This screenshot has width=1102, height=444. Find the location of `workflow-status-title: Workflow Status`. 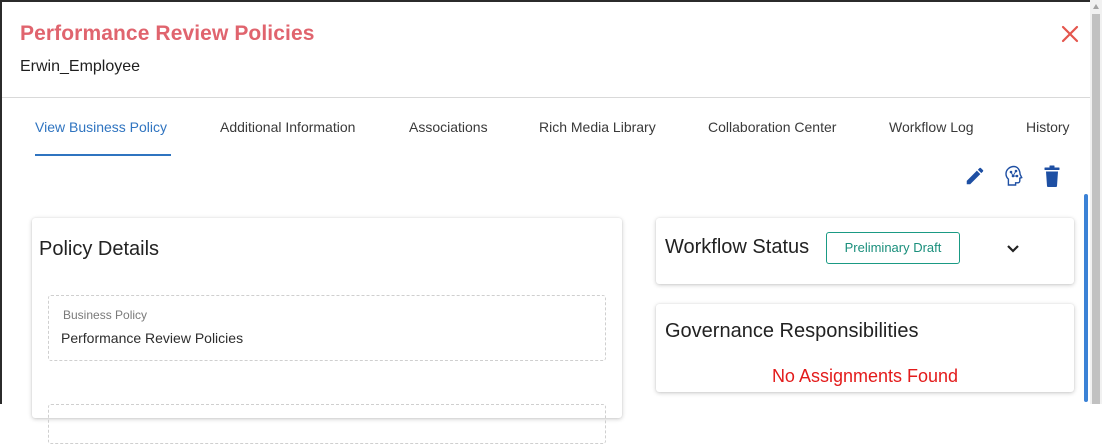

workflow-status-title: Workflow Status is located at coordinates (737, 247).